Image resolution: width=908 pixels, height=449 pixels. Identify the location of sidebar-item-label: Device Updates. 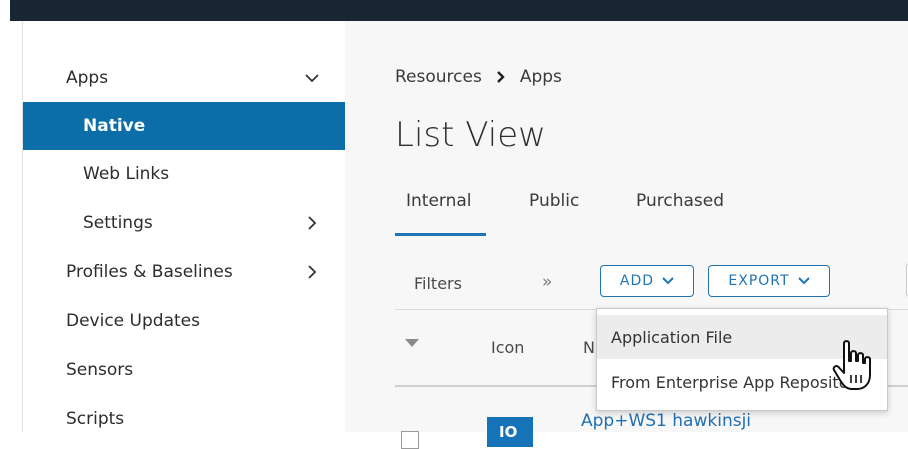
(133, 321).